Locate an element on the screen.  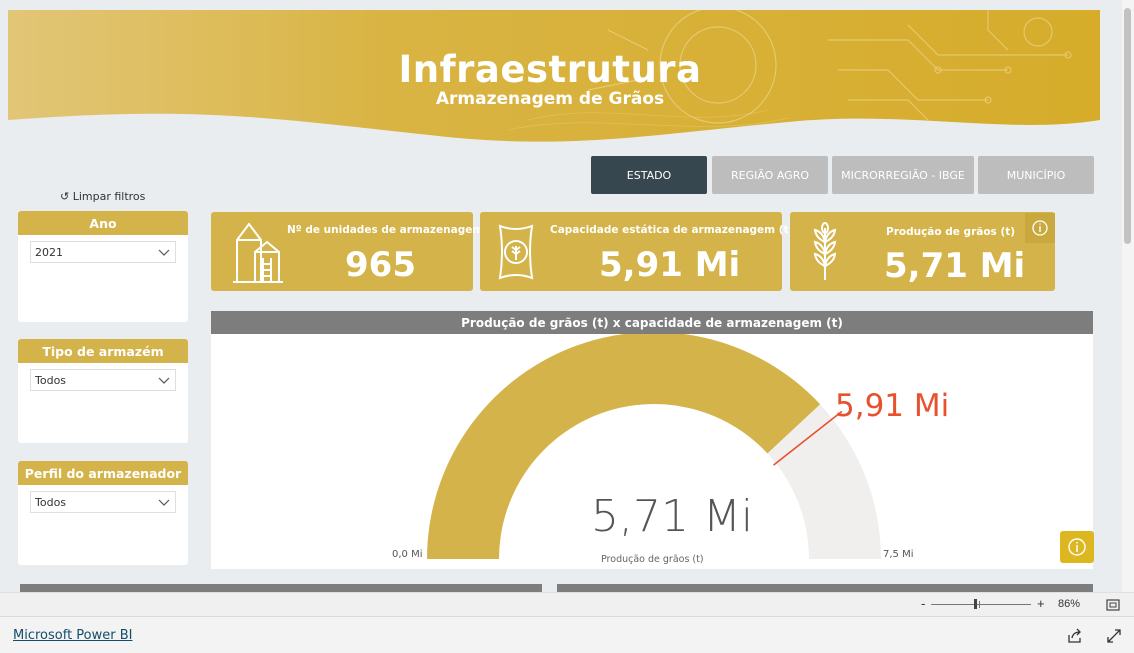
kpi-producao-value: 5,71 Mi is located at coordinates (955, 266).